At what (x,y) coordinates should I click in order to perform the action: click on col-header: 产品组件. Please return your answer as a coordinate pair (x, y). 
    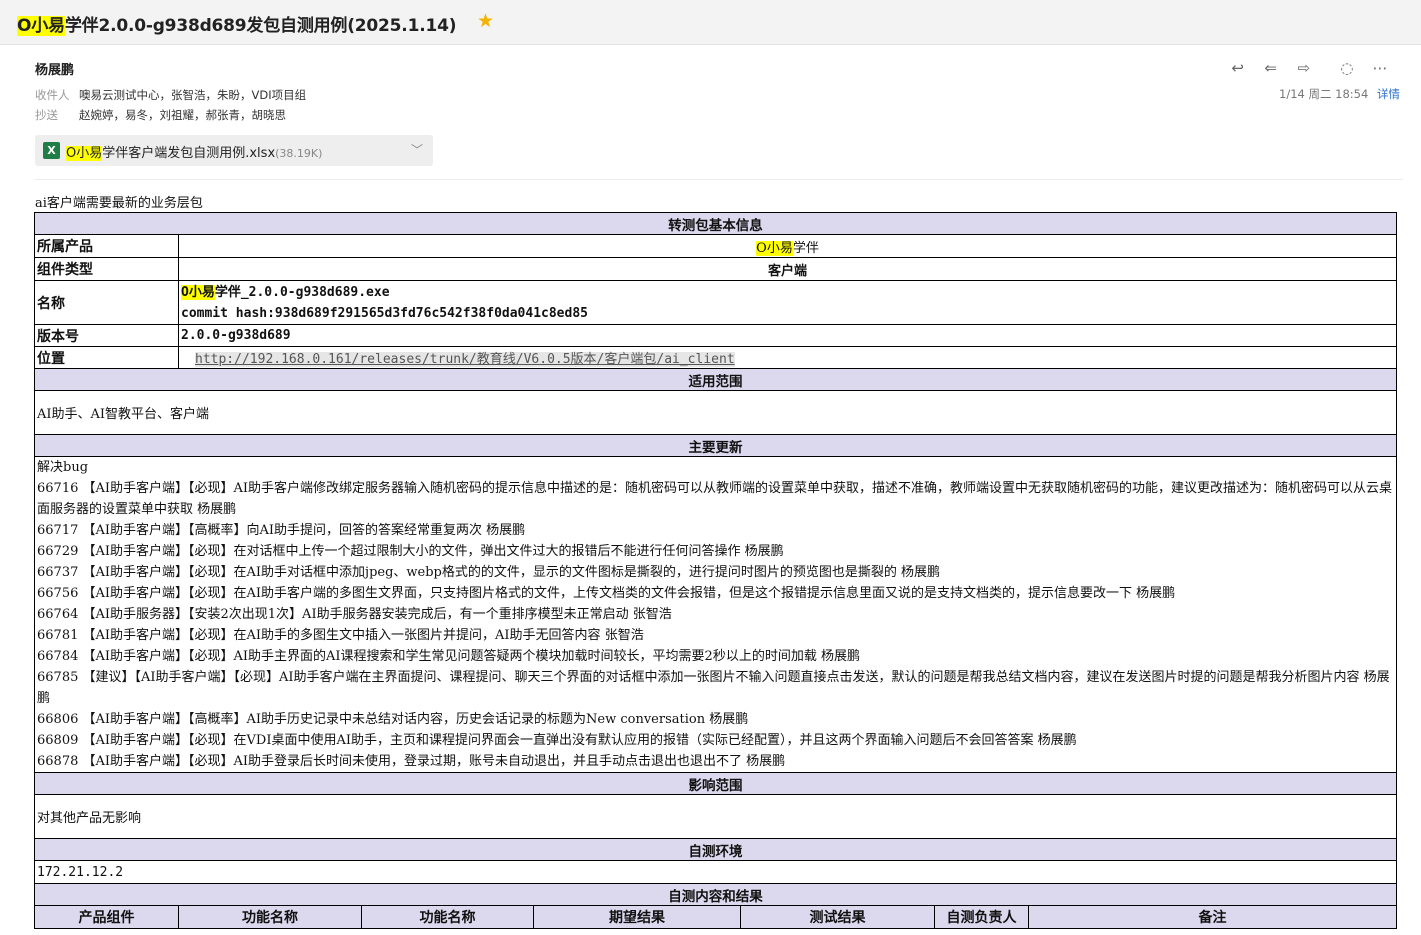
    Looking at the image, I should click on (106, 917).